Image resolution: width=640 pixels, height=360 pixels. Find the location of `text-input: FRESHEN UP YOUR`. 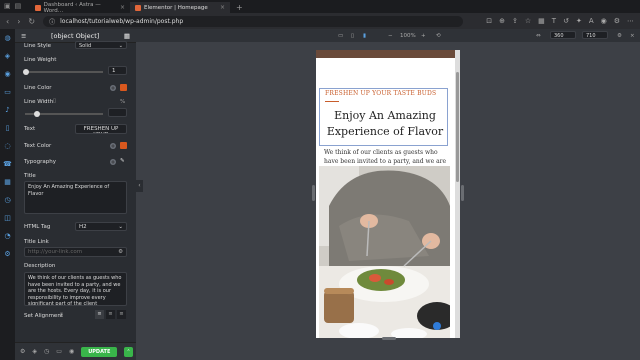

text-input: FRESHEN UP YOUR is located at coordinates (101, 129).